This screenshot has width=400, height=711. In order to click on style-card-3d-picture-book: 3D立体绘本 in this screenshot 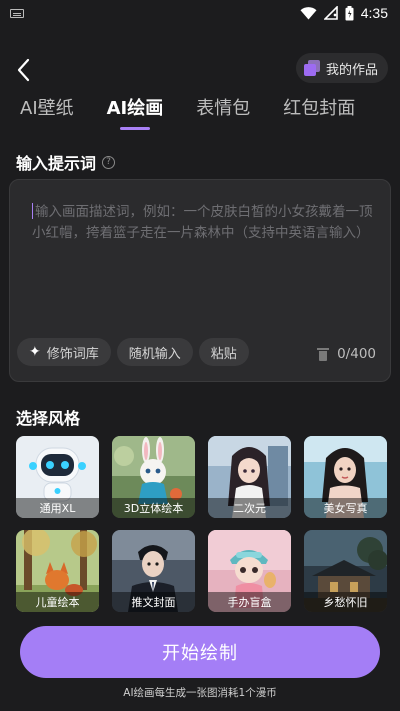, I will do `click(153, 477)`.